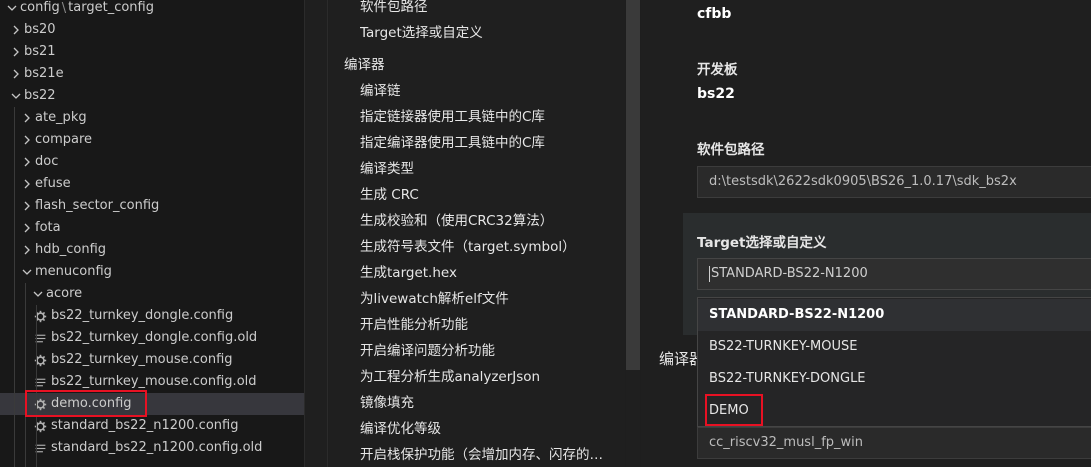  What do you see at coordinates (894, 315) in the screenshot?
I see `dropdown-option-standard-bs22-n1200: STANDARD-BS22-N1200` at bounding box center [894, 315].